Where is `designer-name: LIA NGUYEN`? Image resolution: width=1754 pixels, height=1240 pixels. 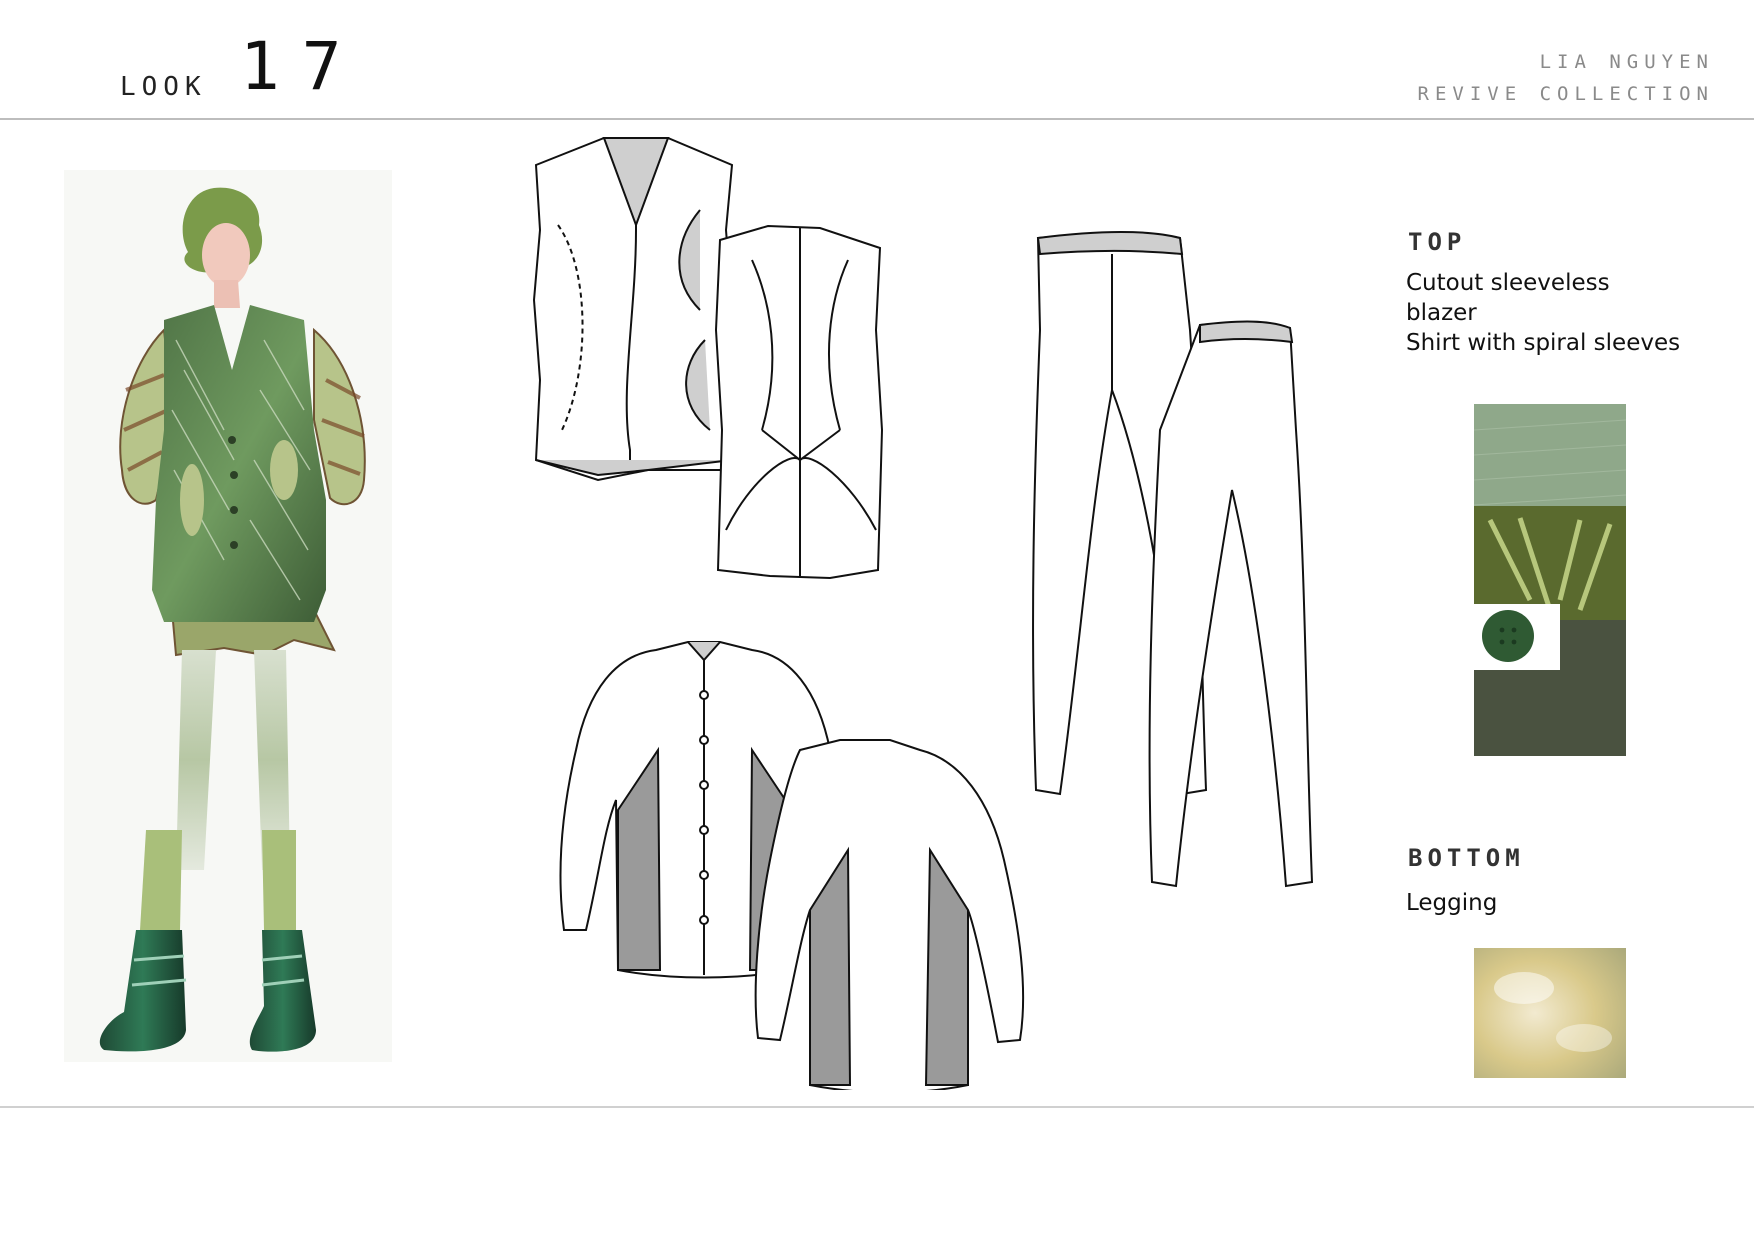 designer-name: LIA NGUYEN is located at coordinates (1626, 62).